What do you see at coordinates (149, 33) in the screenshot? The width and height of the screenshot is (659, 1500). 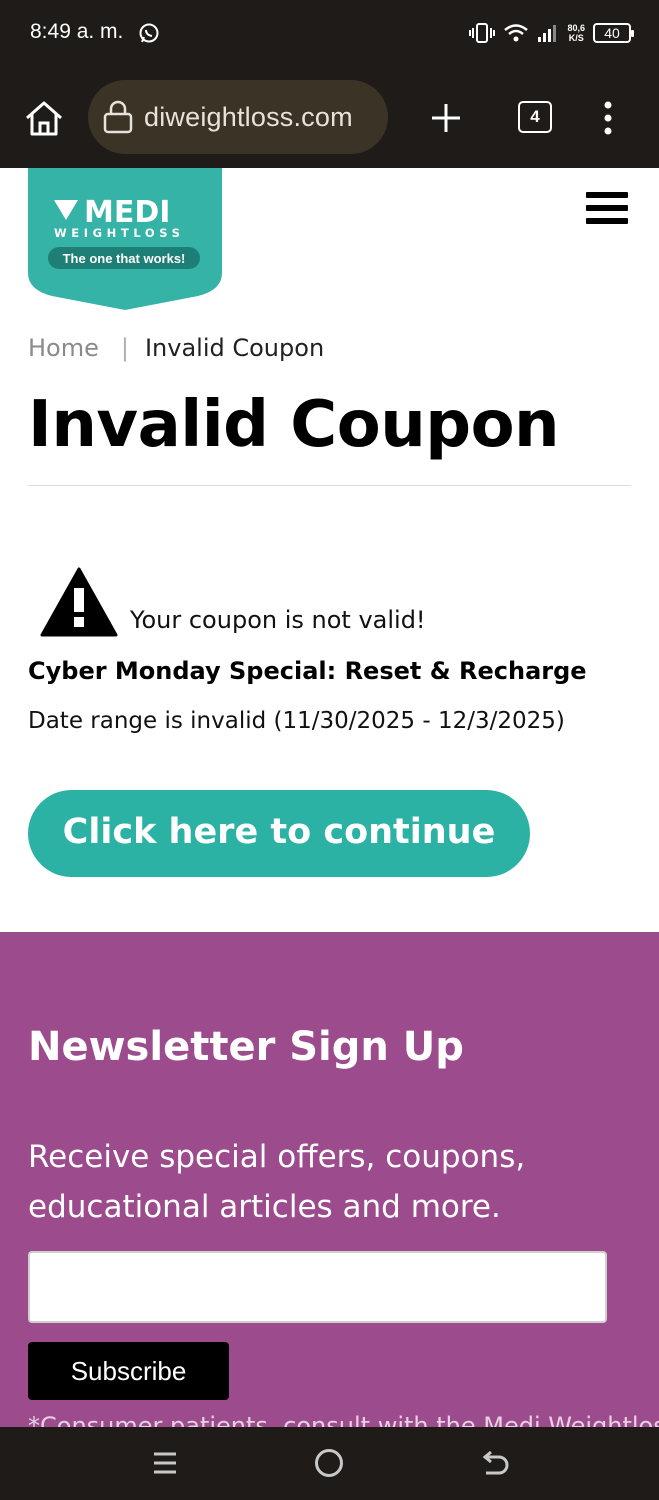 I see `whatsapp-icon` at bounding box center [149, 33].